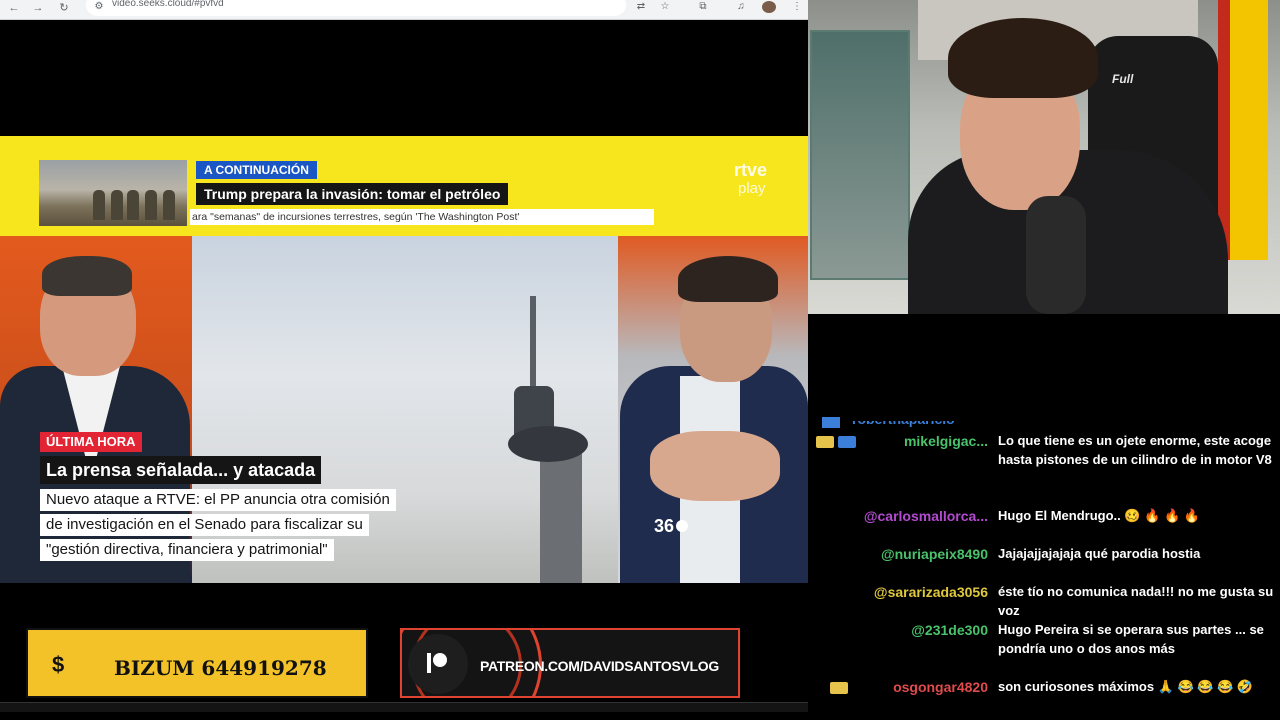 Image resolution: width=1280 pixels, height=720 pixels. Describe the element at coordinates (168, 4) in the screenshot. I see `url-text: video.seeks.cloud/#pvfvd` at that location.